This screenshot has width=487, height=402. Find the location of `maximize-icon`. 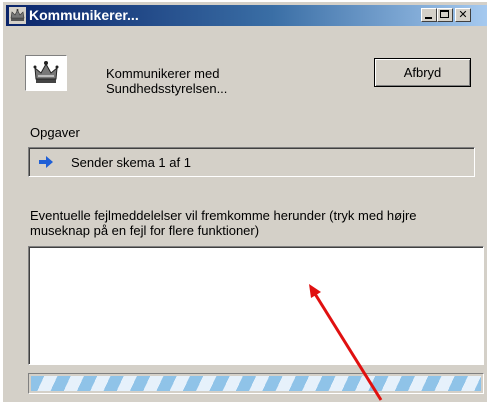

maximize-icon is located at coordinates (444, 14).